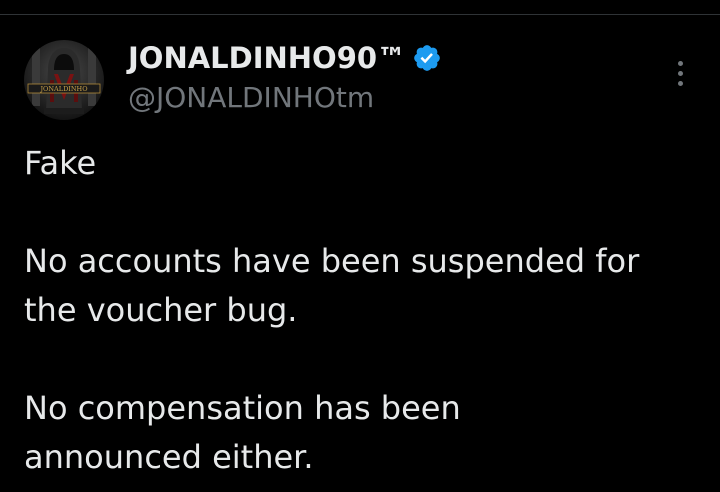 This screenshot has height=492, width=720. I want to click on more-options-button, so click(680, 73).